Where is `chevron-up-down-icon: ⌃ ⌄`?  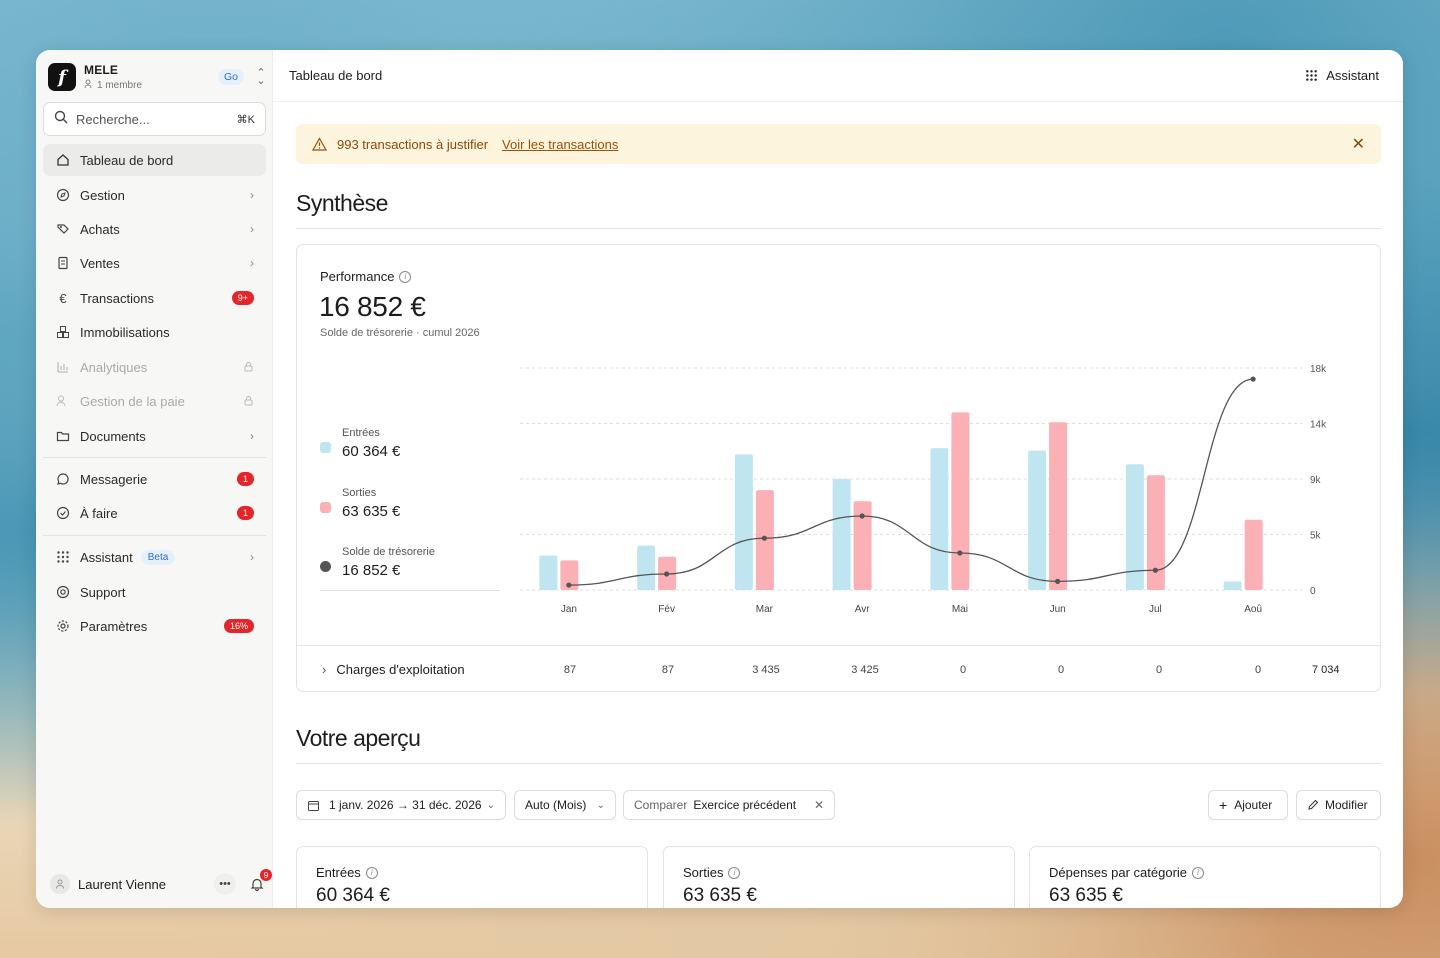
chevron-up-down-icon: ⌃ ⌄ is located at coordinates (261, 77).